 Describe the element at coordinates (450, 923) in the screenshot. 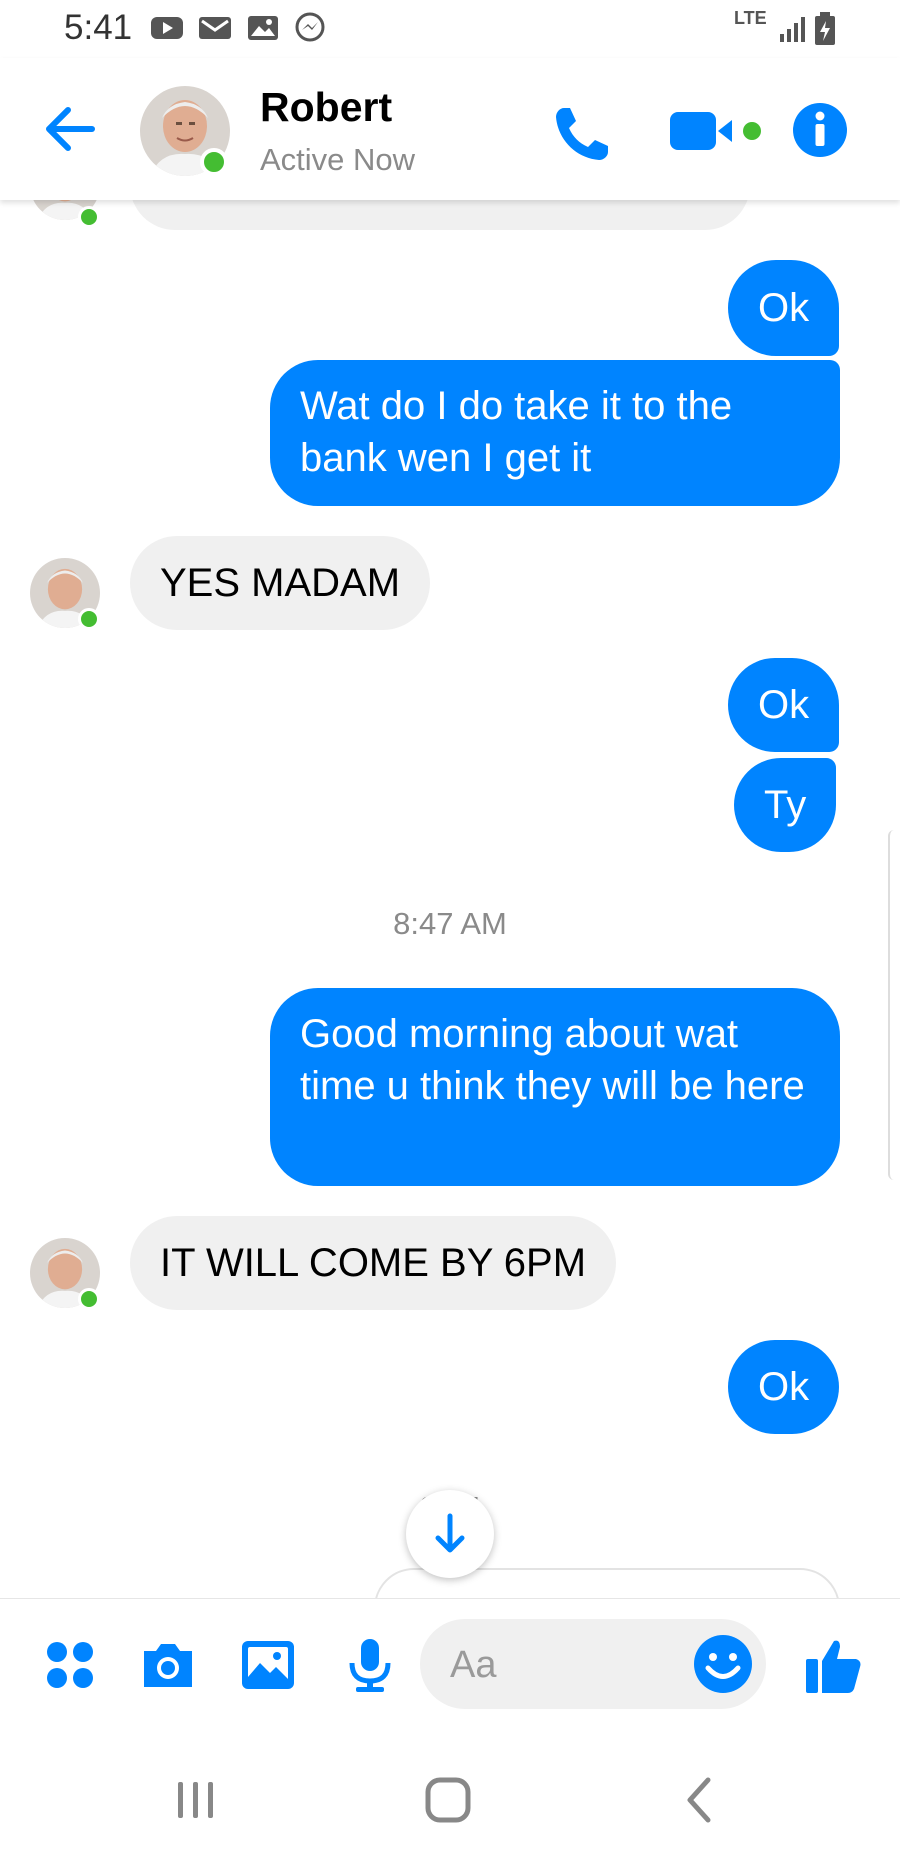

I see `message-timestamp: 8:47 AM` at that location.